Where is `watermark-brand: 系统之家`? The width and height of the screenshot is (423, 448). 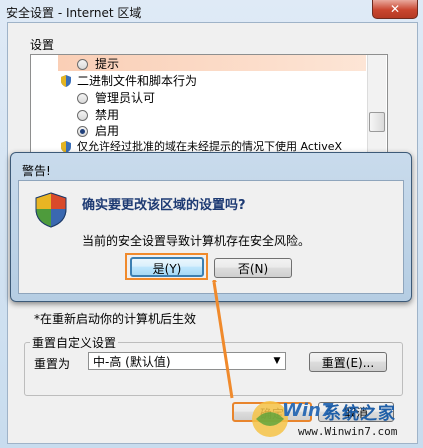
watermark-brand: 系统之家 is located at coordinates (360, 414).